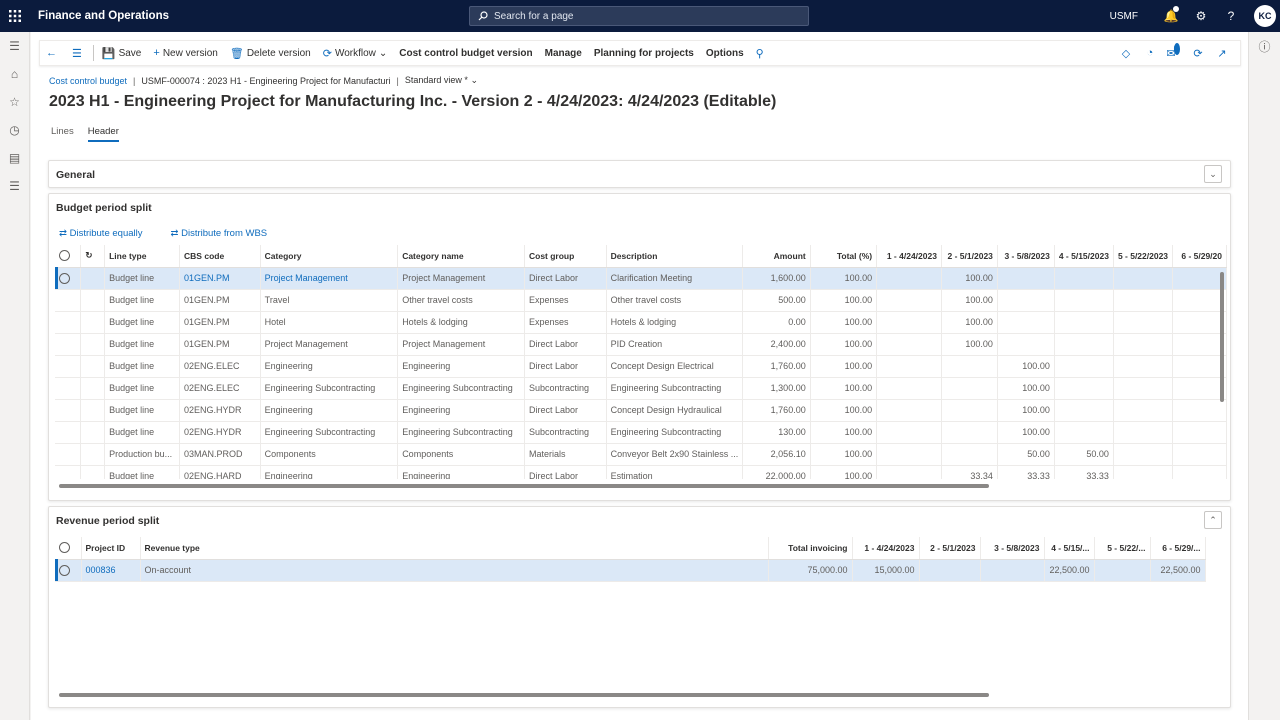 The height and width of the screenshot is (720, 1280). What do you see at coordinates (524, 695) in the screenshot?
I see `horizontal-scrollbar` at bounding box center [524, 695].